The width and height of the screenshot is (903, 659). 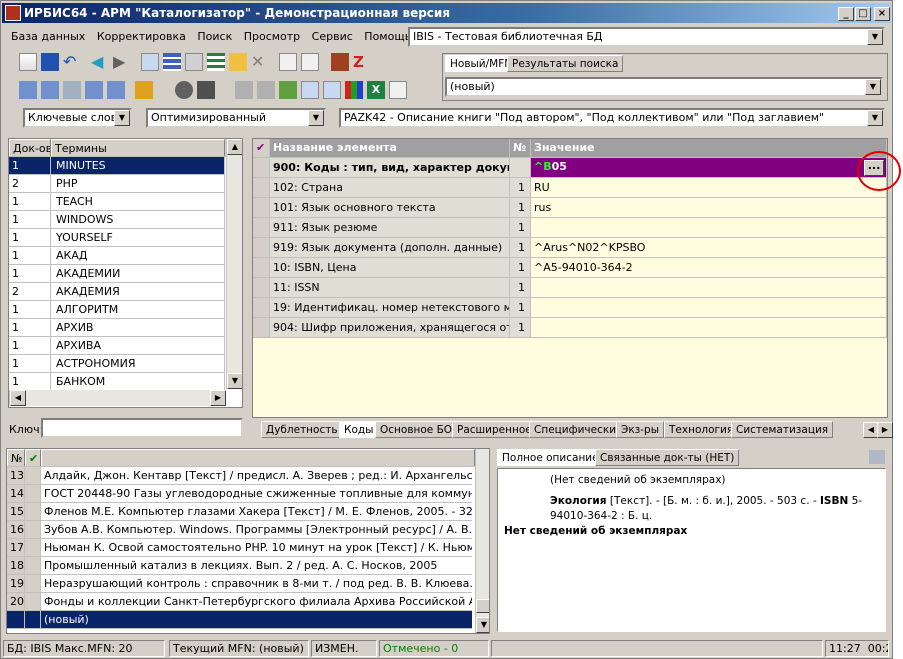 What do you see at coordinates (234, 264) in the screenshot?
I see `dictionary-scrollbar: ▲ ▼` at bounding box center [234, 264].